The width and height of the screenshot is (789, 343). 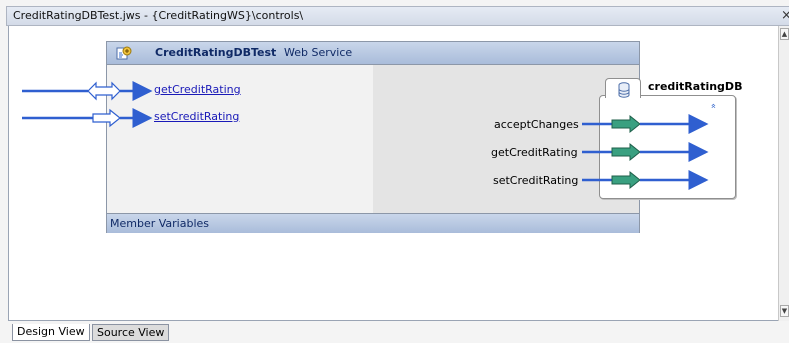 I want to click on inbound-arrow-icon, so click(x=87, y=118).